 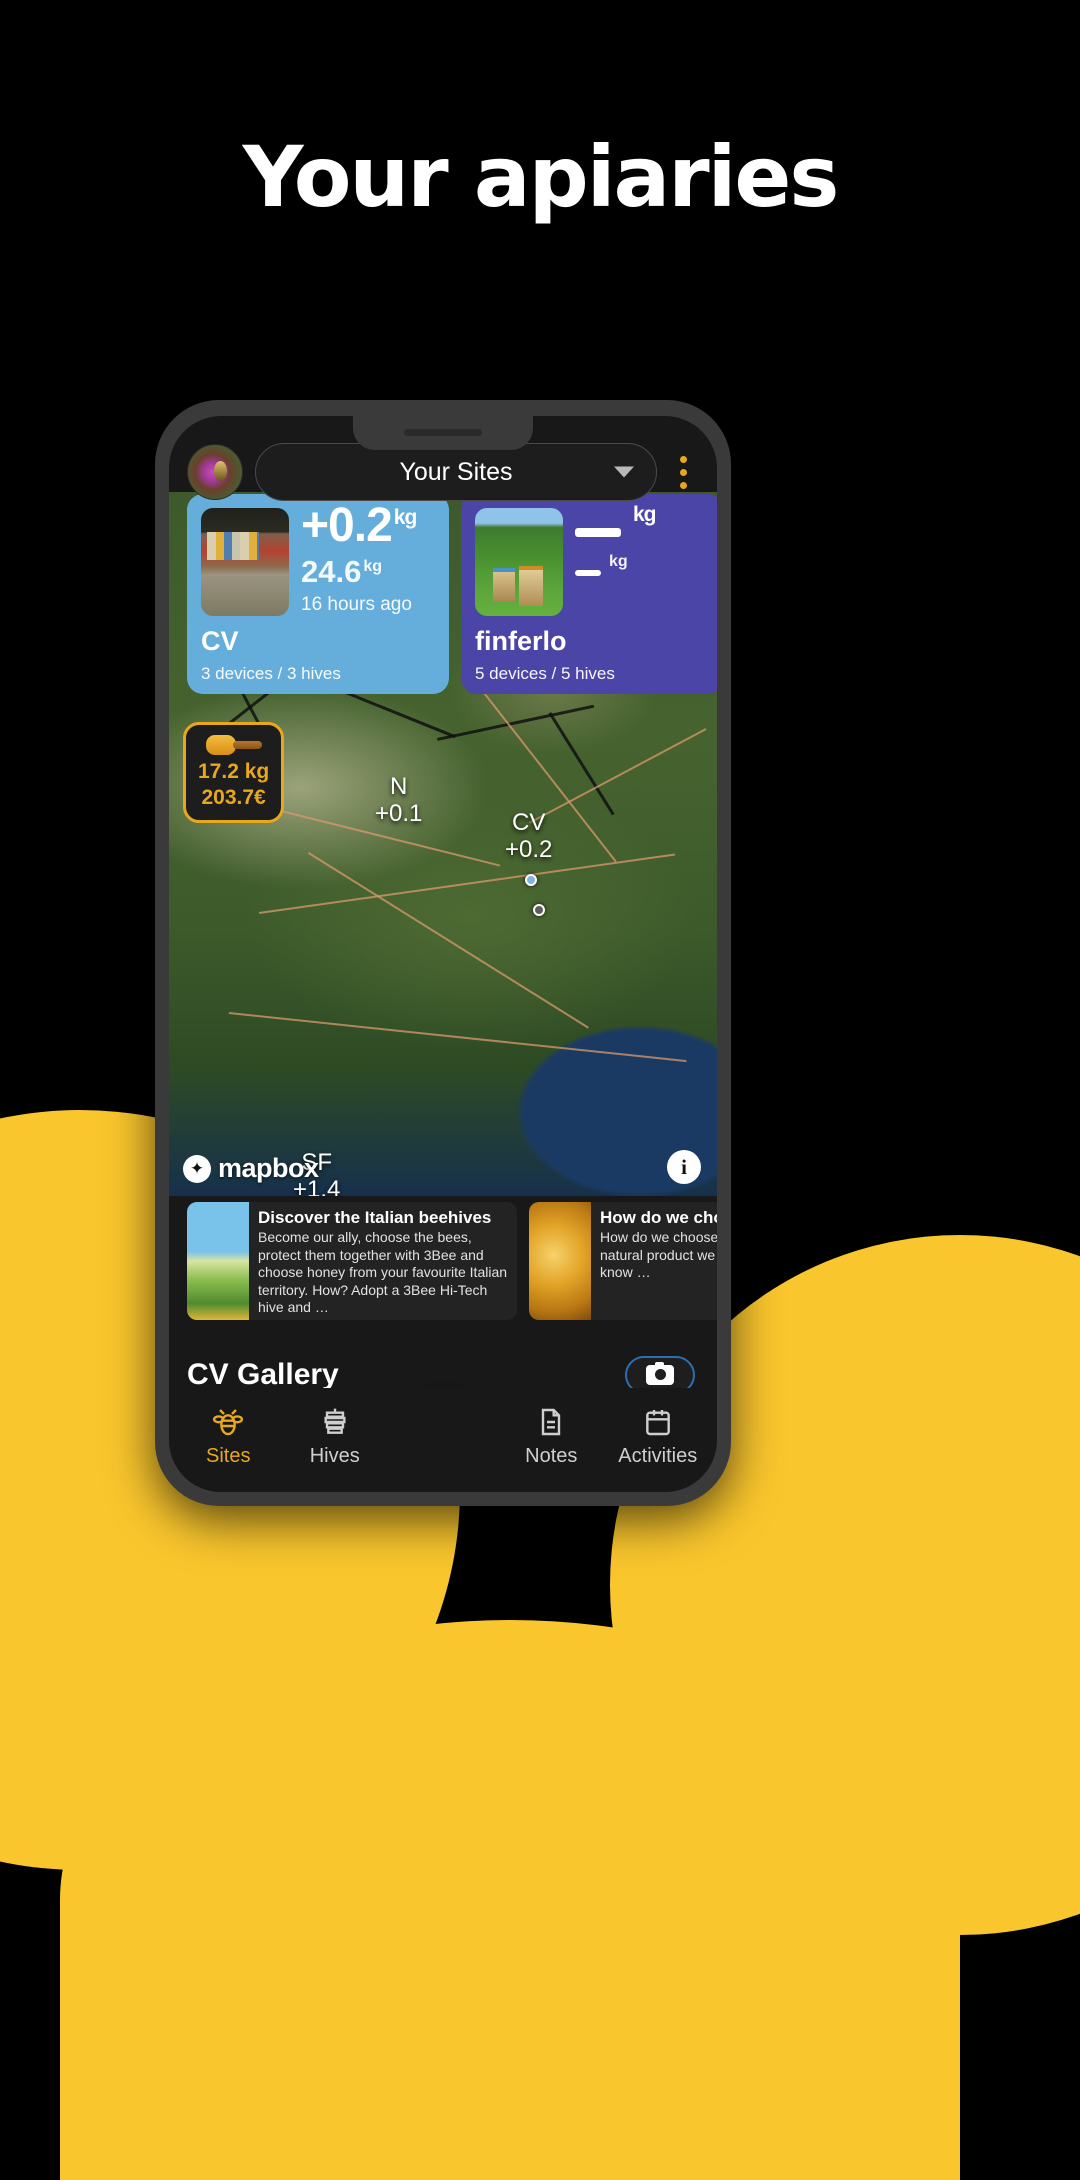 I want to click on avatar, so click(x=215, y=472).